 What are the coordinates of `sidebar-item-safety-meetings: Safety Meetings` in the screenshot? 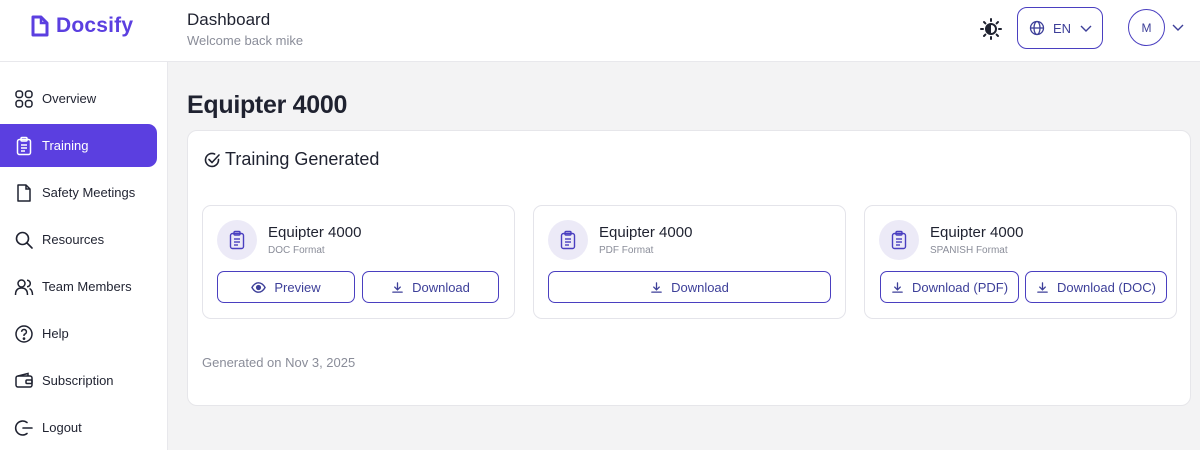 It's located at (78, 192).